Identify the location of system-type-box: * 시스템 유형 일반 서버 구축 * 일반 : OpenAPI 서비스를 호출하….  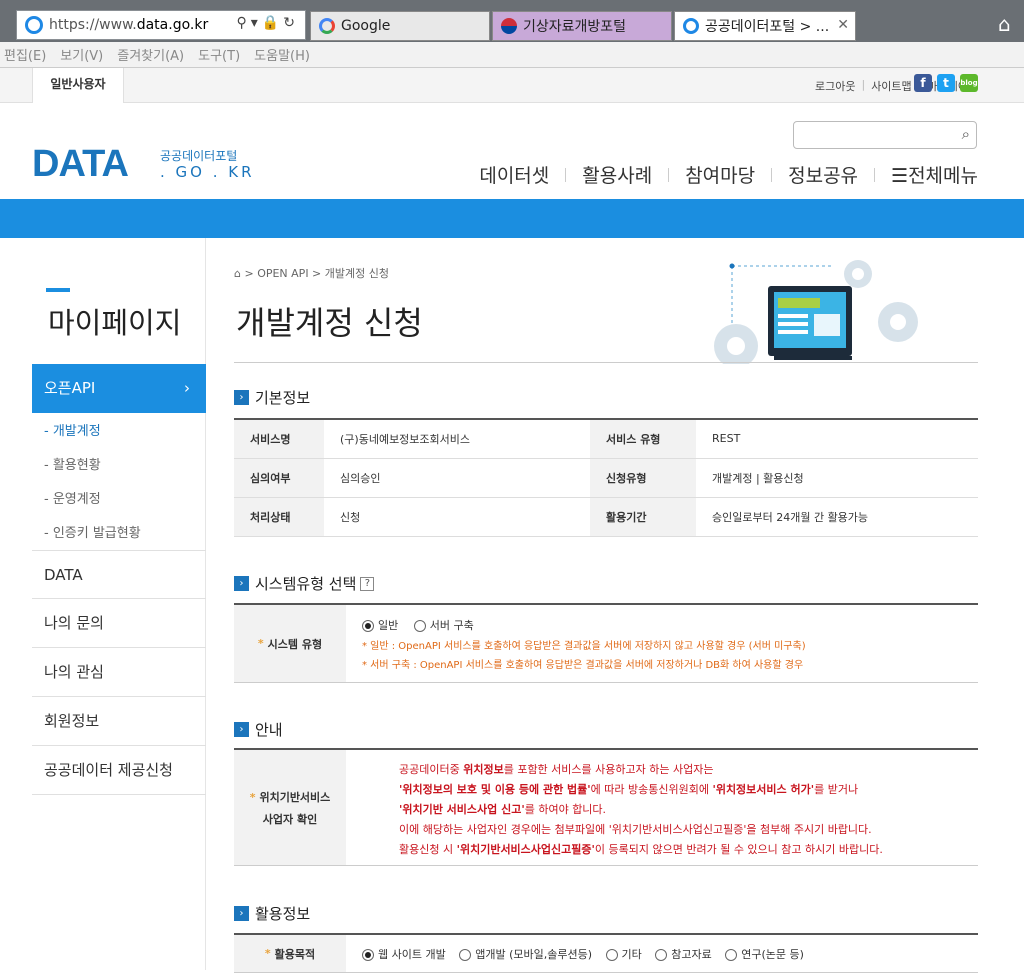
(606, 643).